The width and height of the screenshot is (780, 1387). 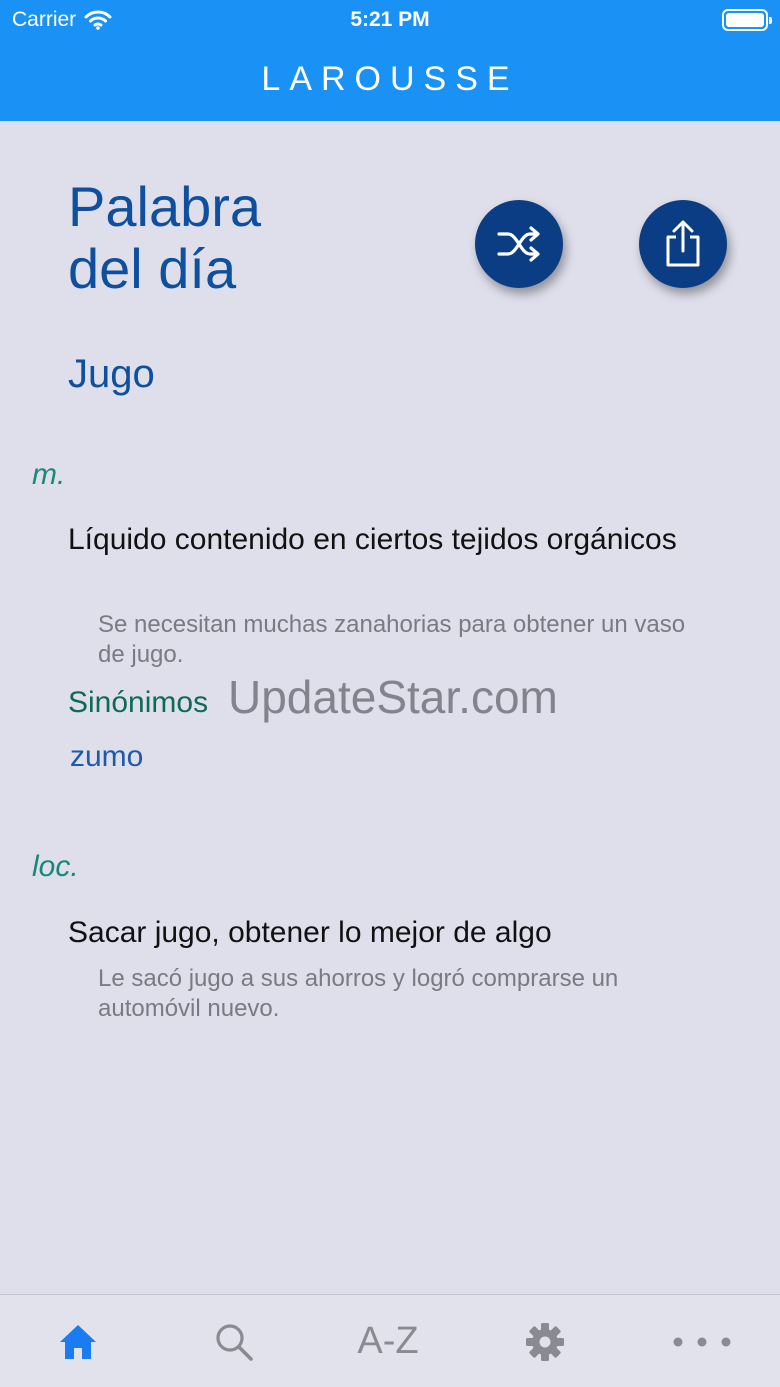 I want to click on more-icon, so click(x=702, y=1341).